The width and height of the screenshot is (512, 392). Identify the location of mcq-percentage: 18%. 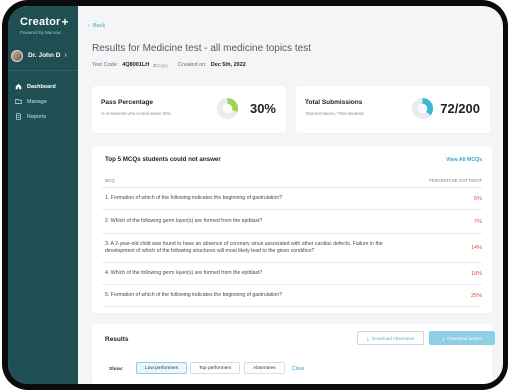
(476, 273).